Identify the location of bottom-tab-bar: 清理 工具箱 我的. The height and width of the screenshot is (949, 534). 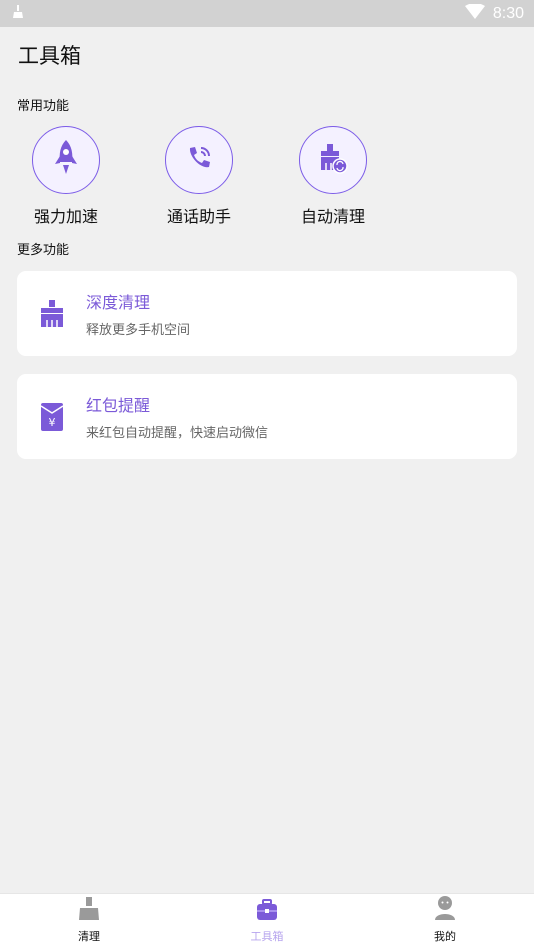
(267, 921).